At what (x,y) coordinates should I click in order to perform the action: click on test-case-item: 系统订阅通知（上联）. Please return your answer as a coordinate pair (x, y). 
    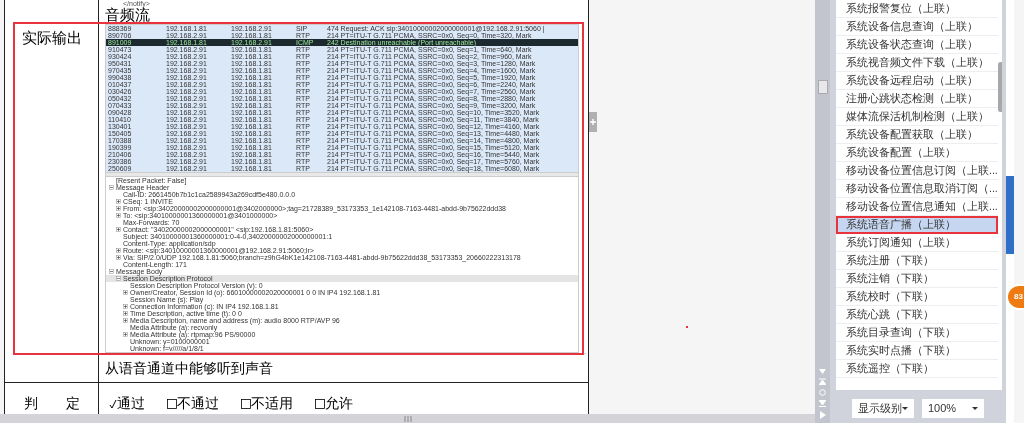
    Looking at the image, I should click on (917, 243).